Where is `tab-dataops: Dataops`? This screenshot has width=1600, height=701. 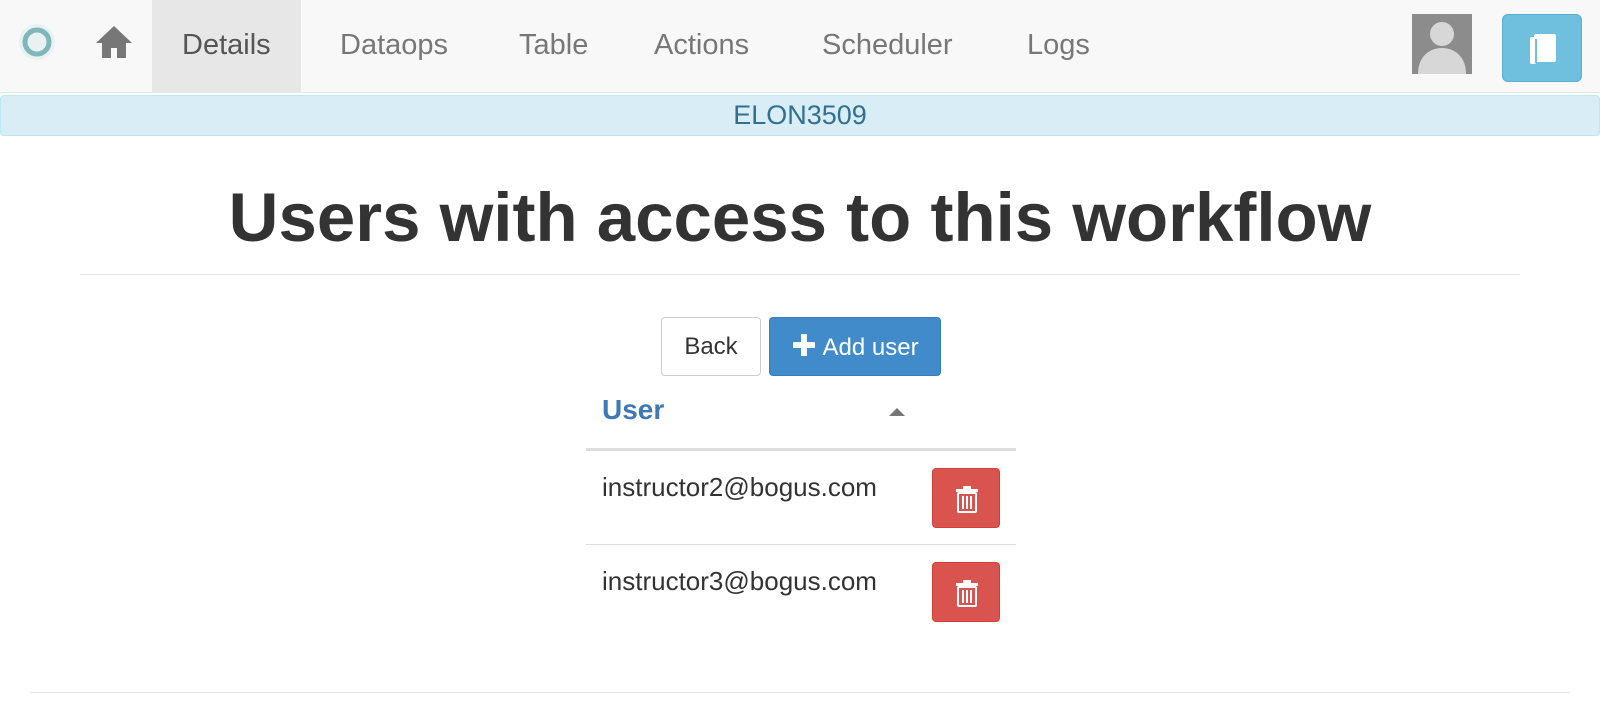 tab-dataops: Dataops is located at coordinates (394, 46).